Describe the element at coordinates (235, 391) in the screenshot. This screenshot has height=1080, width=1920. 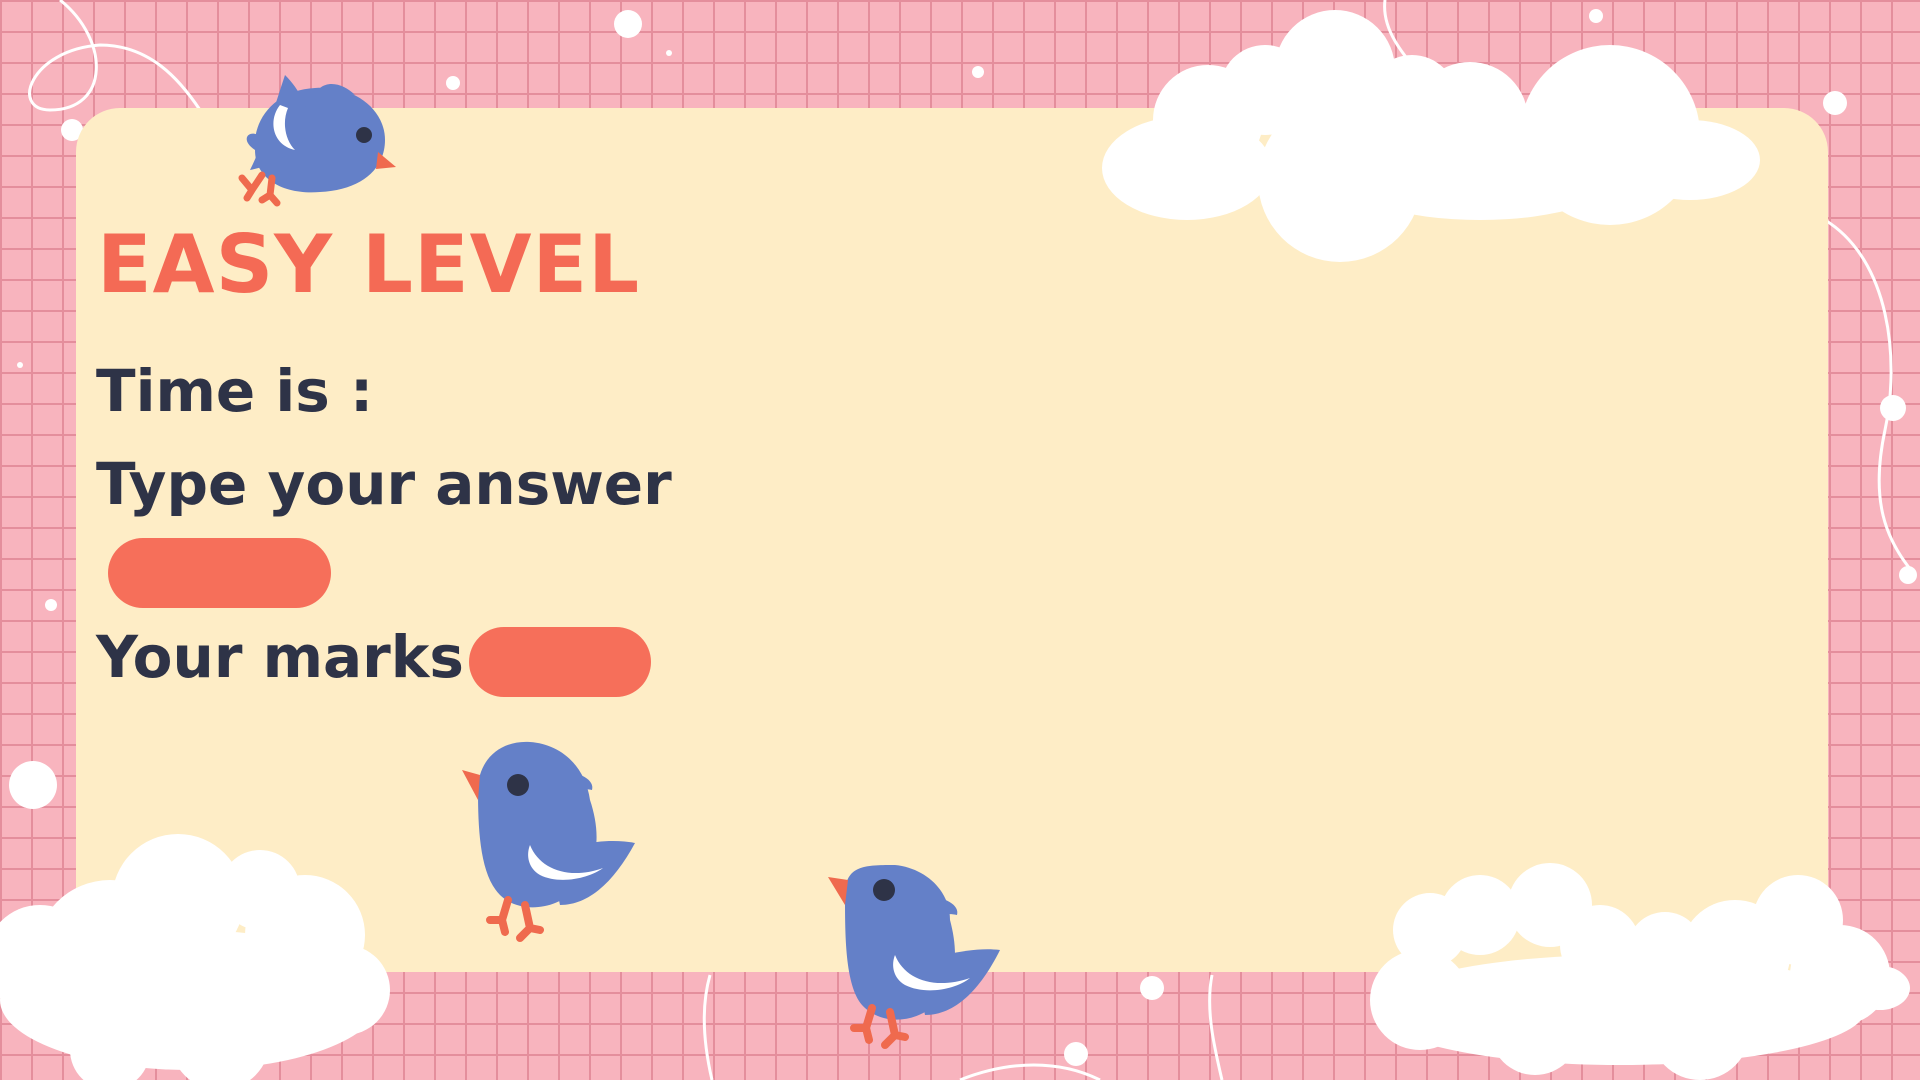
I see `time-label: Time is :` at that location.